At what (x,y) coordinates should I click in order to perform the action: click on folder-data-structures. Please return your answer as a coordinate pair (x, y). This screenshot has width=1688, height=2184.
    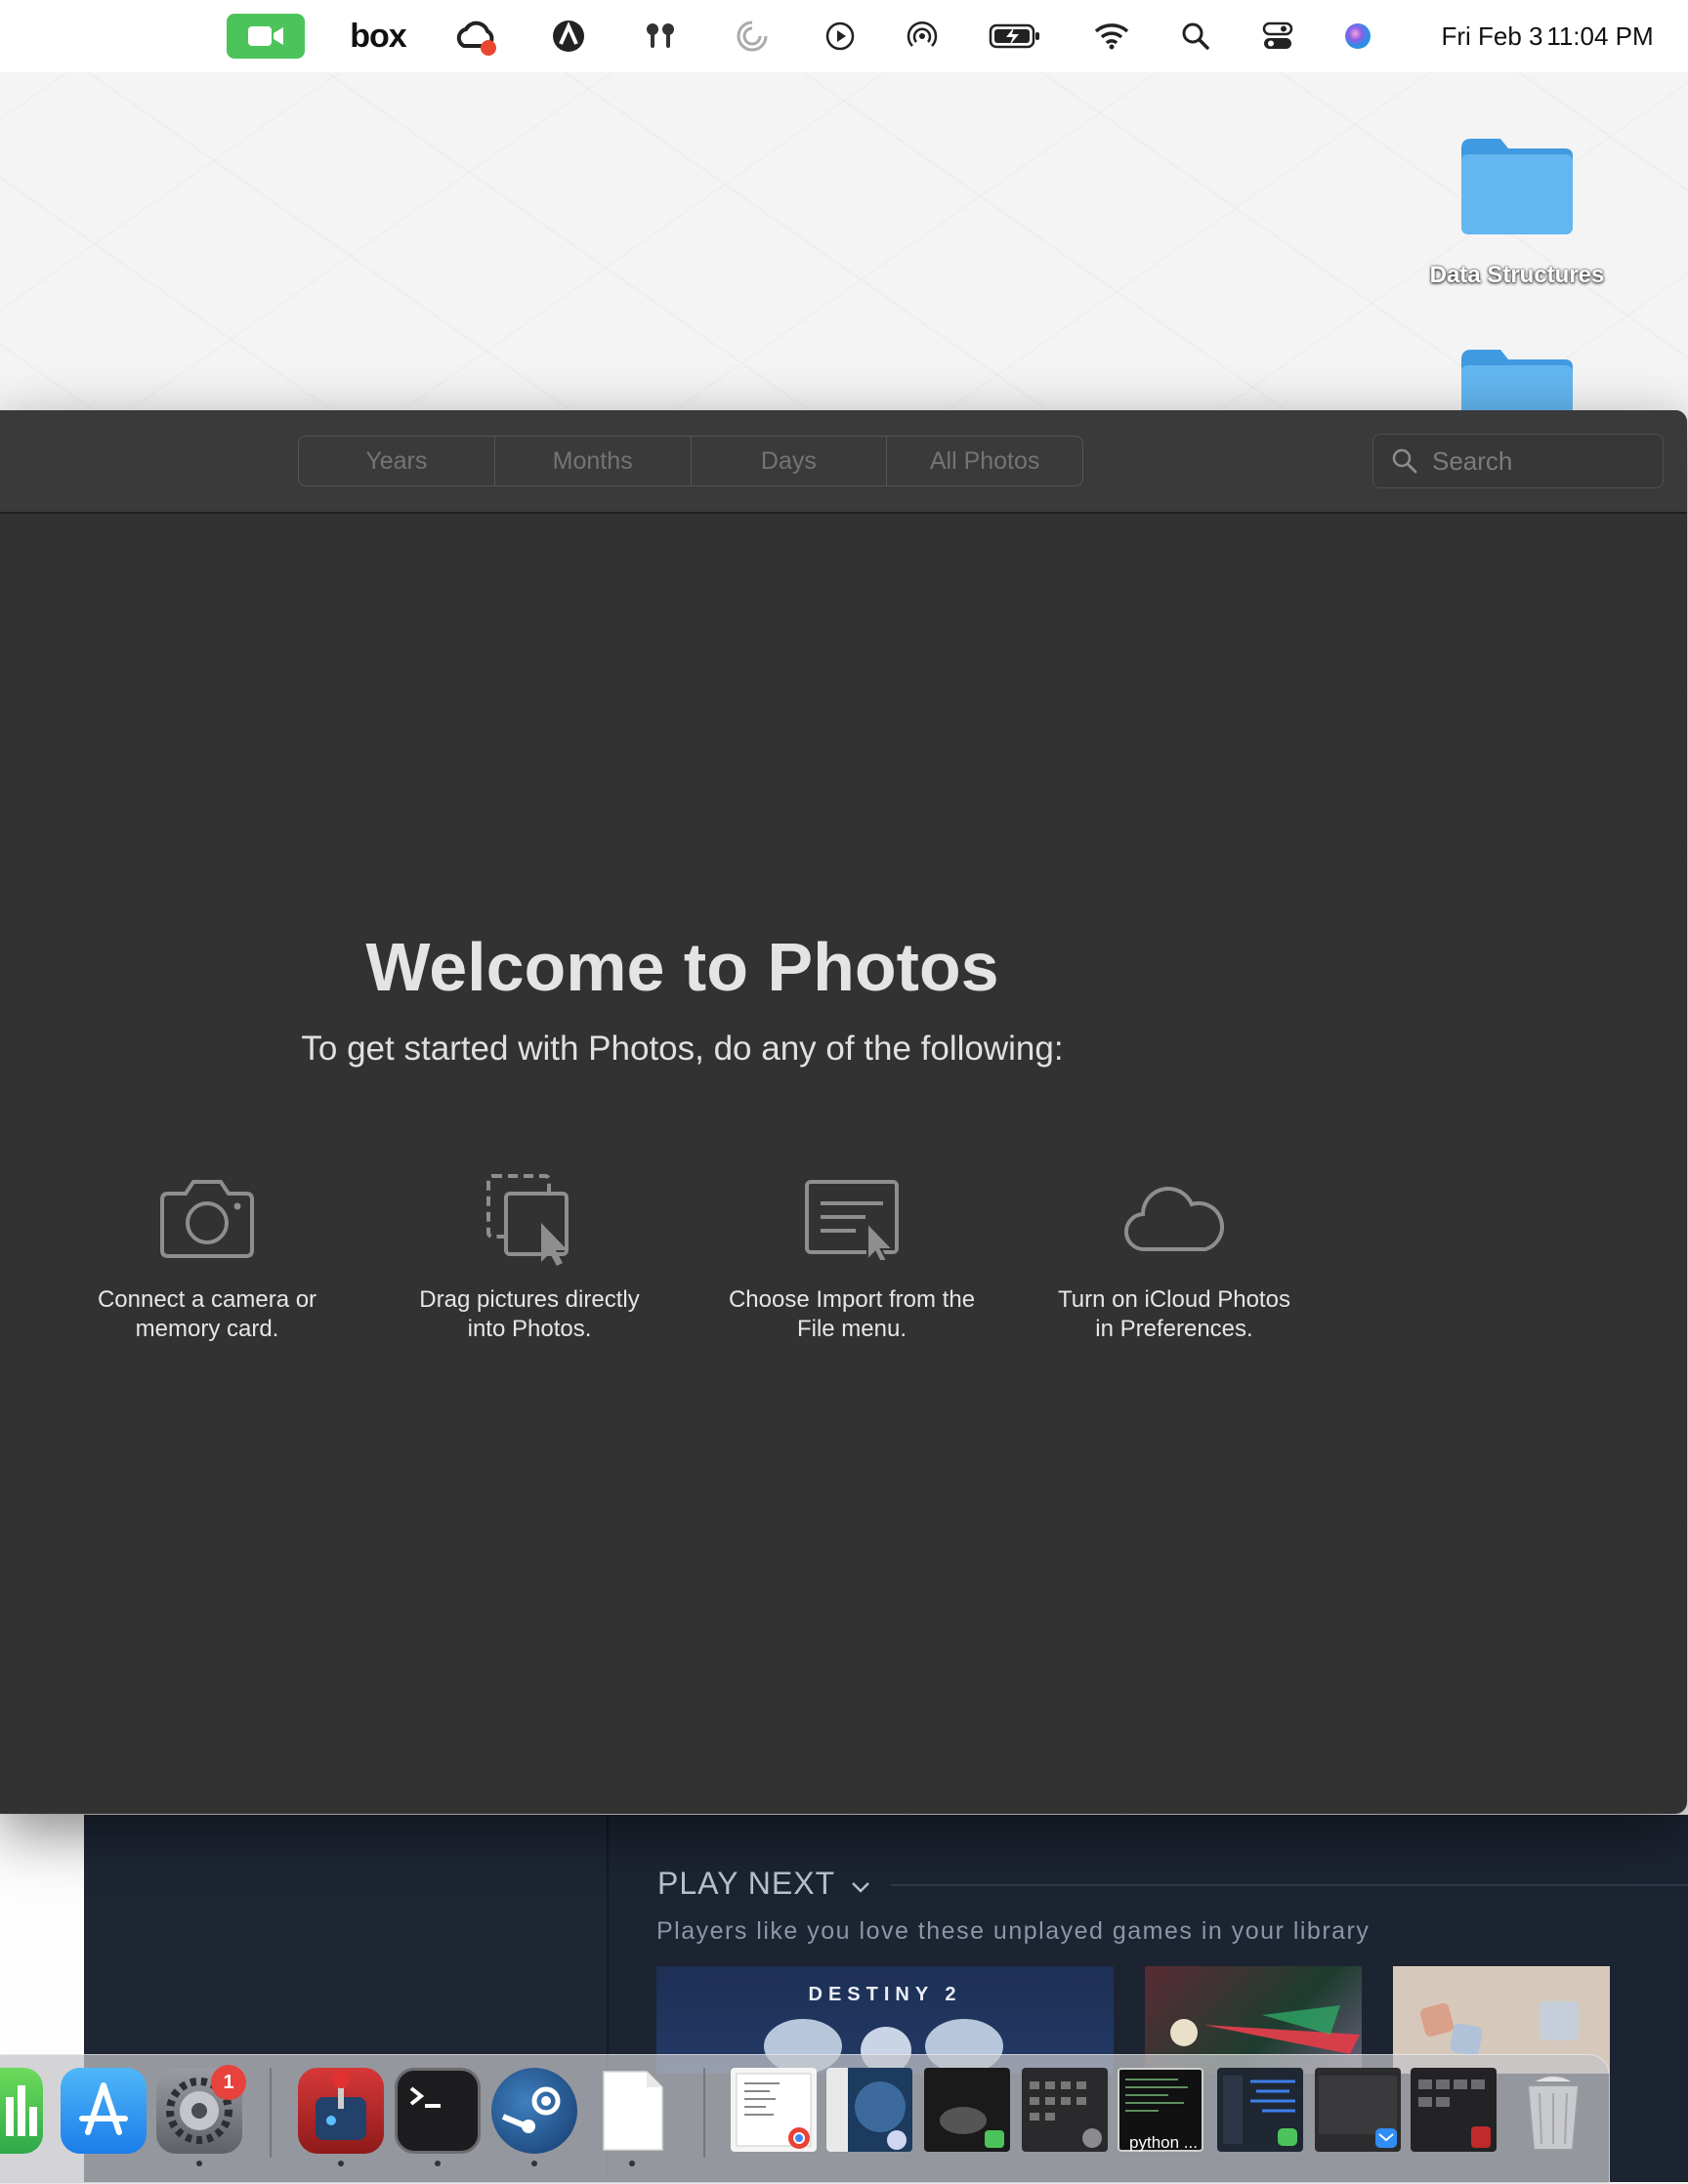
    Looking at the image, I should click on (1517, 188).